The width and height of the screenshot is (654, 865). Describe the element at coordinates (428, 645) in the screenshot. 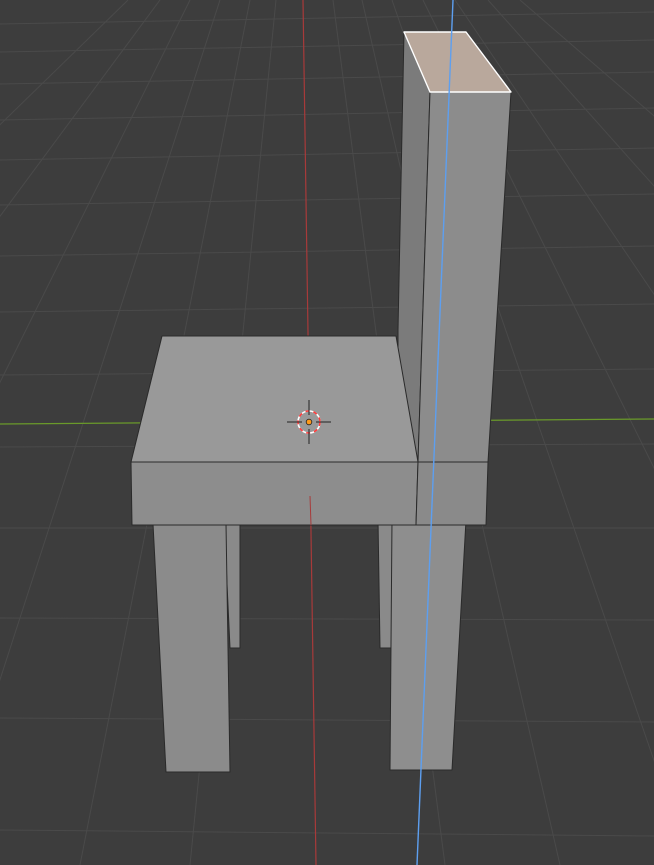

I see `front-right-leg` at that location.